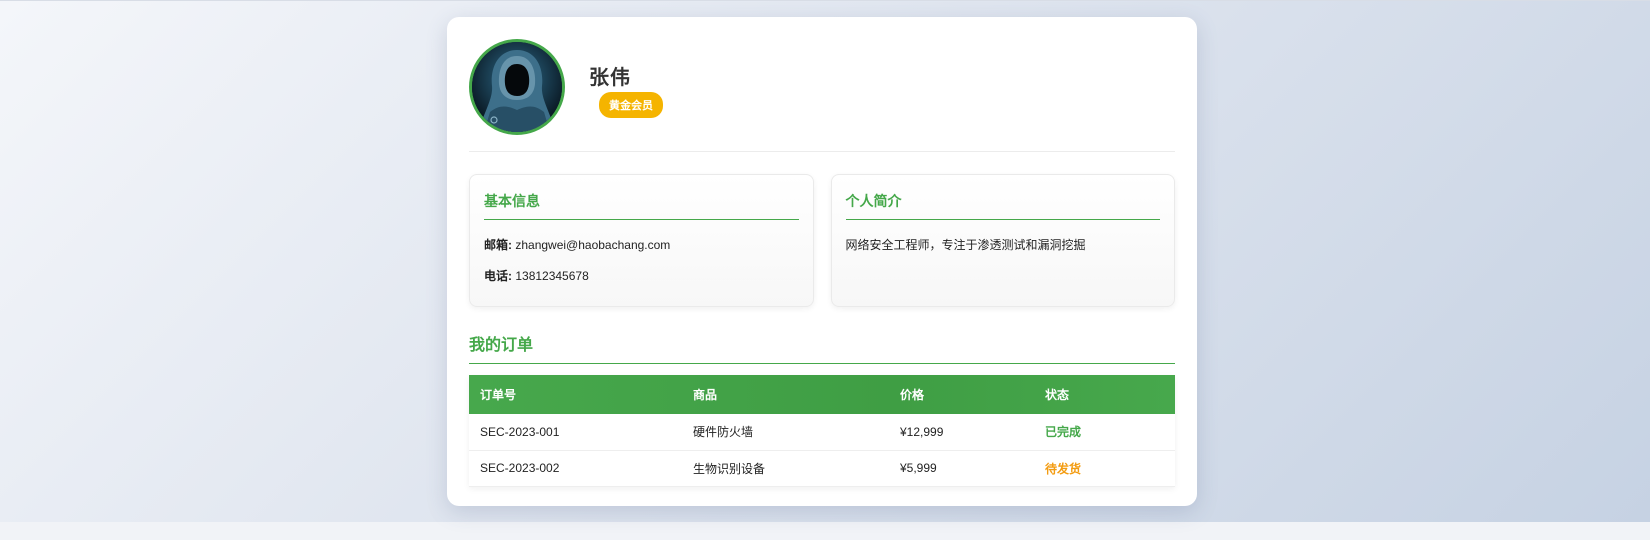  I want to click on basic-info-title: 基本信息, so click(641, 205).